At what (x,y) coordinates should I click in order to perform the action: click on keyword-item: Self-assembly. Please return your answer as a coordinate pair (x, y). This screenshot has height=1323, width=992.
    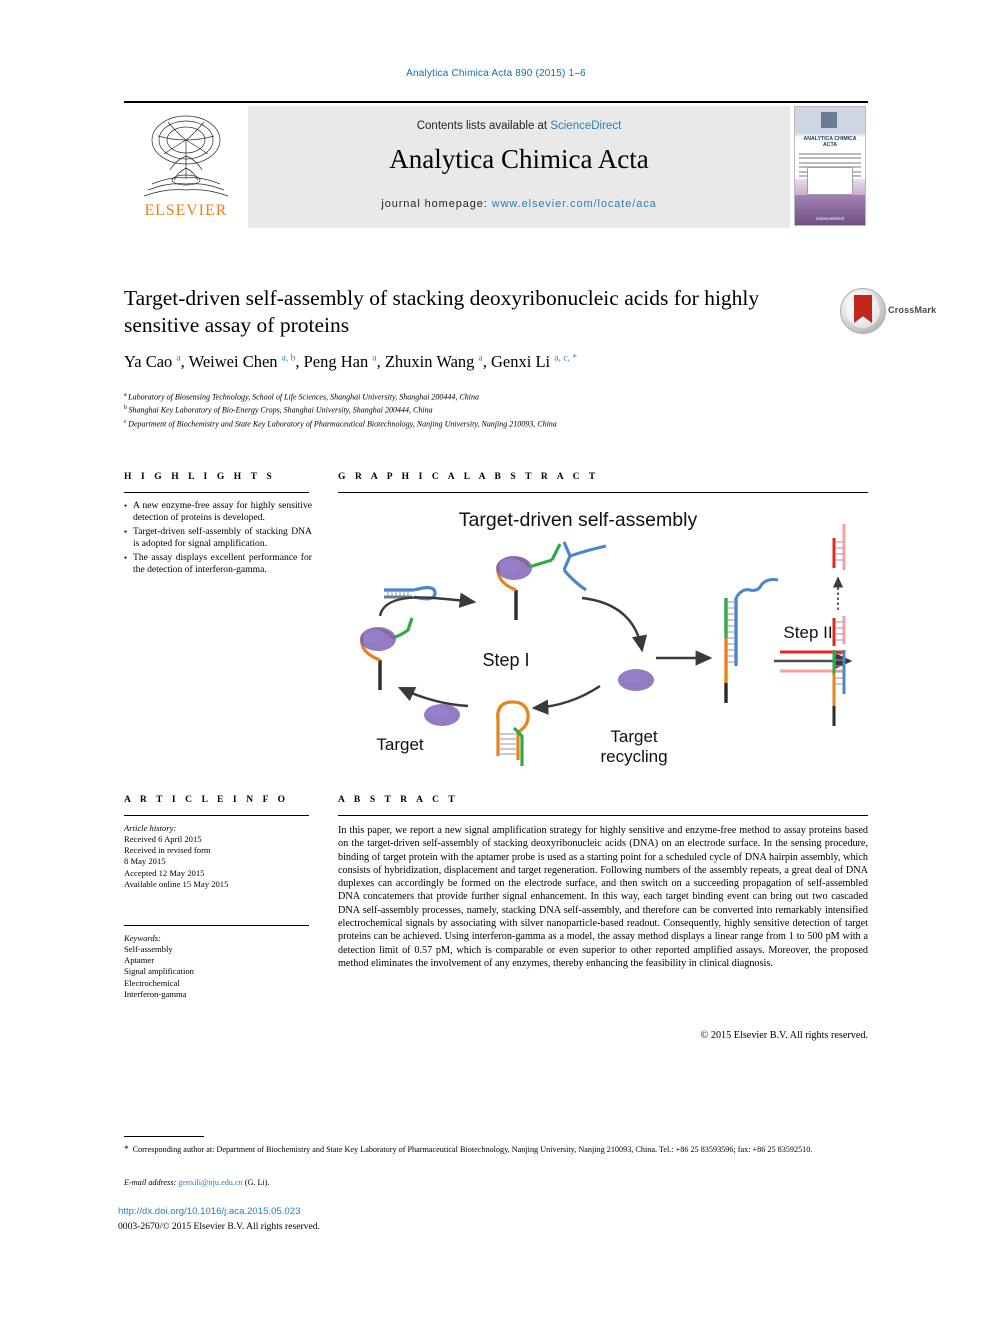
    Looking at the image, I should click on (148, 949).